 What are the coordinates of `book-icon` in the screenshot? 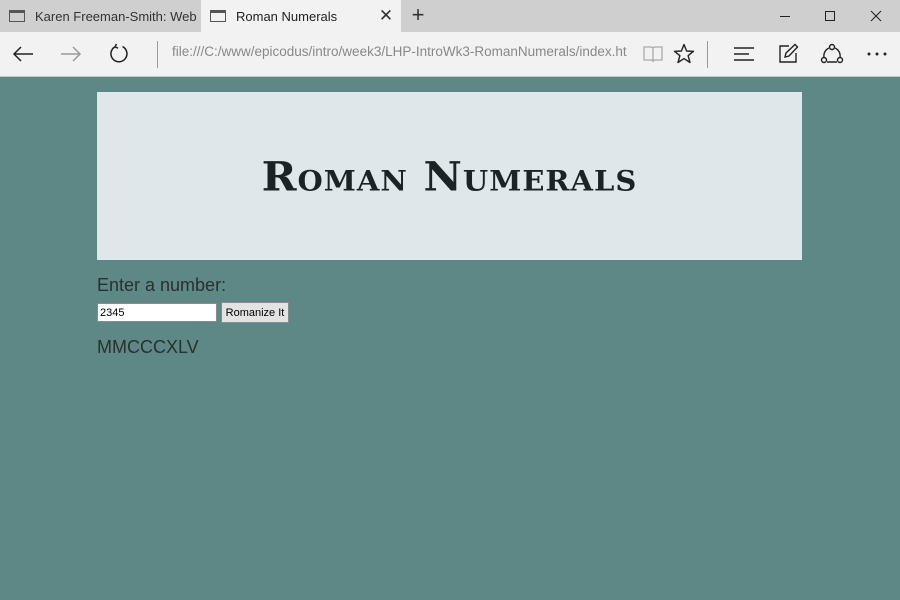 It's located at (653, 54).